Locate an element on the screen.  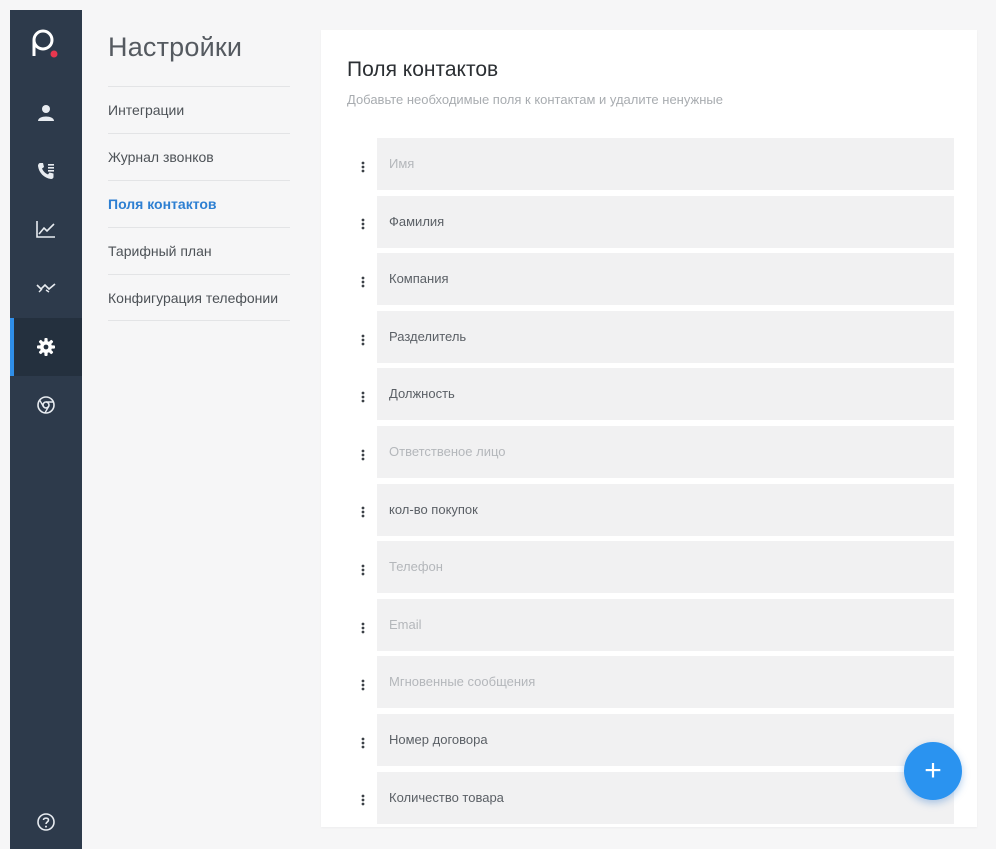
chrome-icon is located at coordinates (46, 405).